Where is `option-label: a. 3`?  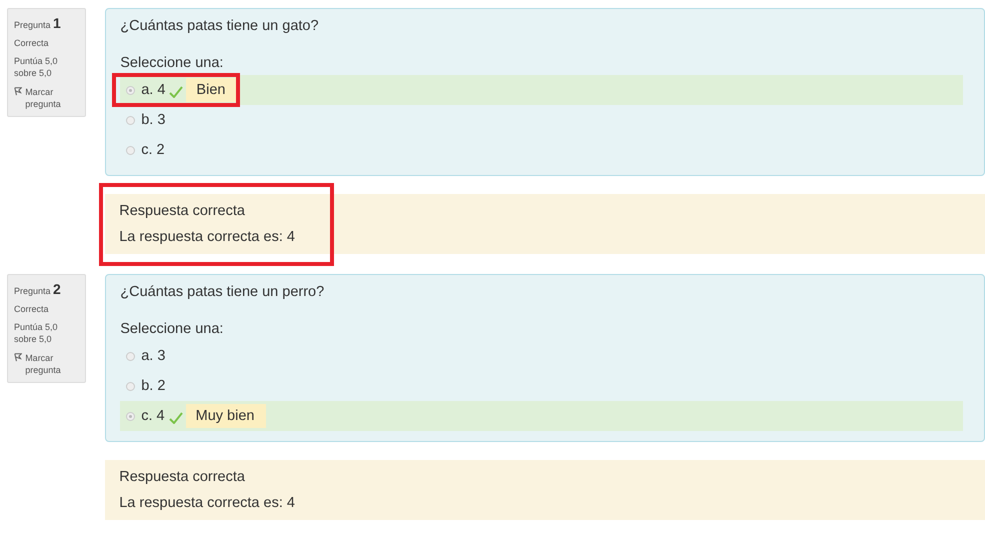
option-label: a. 3 is located at coordinates (153, 356).